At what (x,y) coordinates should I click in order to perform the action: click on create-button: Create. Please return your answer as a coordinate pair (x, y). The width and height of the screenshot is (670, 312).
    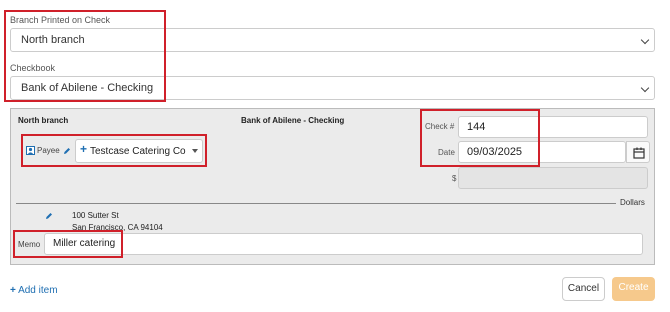
    Looking at the image, I should click on (633, 289).